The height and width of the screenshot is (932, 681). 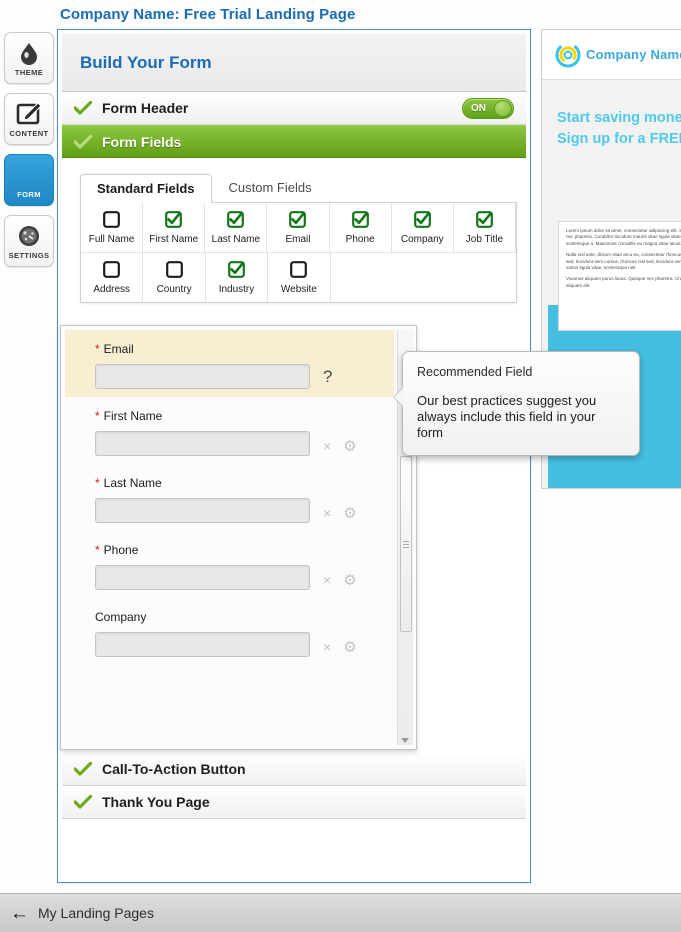 I want to click on form-lines-icon, so click(x=29, y=175).